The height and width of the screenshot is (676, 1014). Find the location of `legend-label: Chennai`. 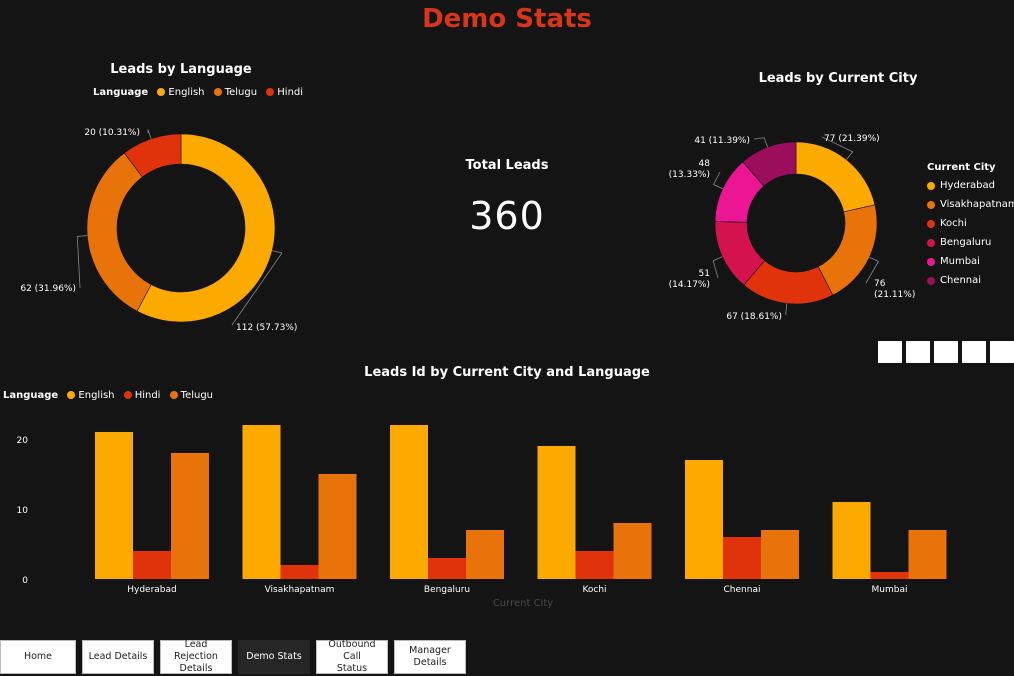

legend-label: Chennai is located at coordinates (961, 280).